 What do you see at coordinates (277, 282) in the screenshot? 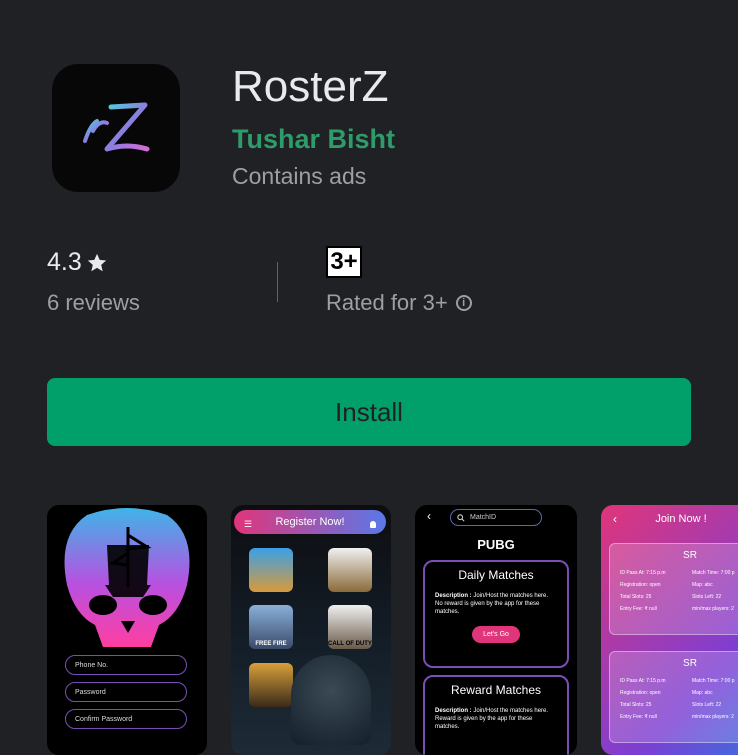
I see `divider` at bounding box center [277, 282].